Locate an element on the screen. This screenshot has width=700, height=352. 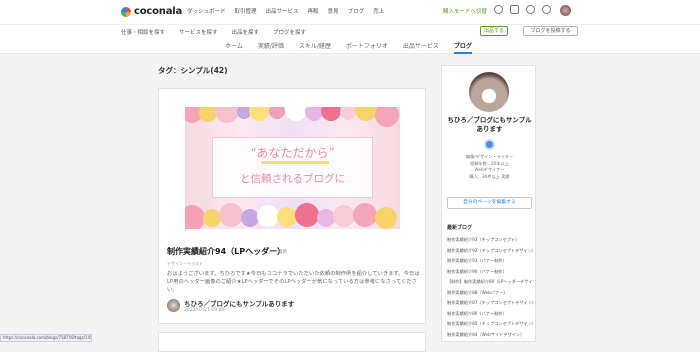
tab-home: ホーム is located at coordinates (234, 47).